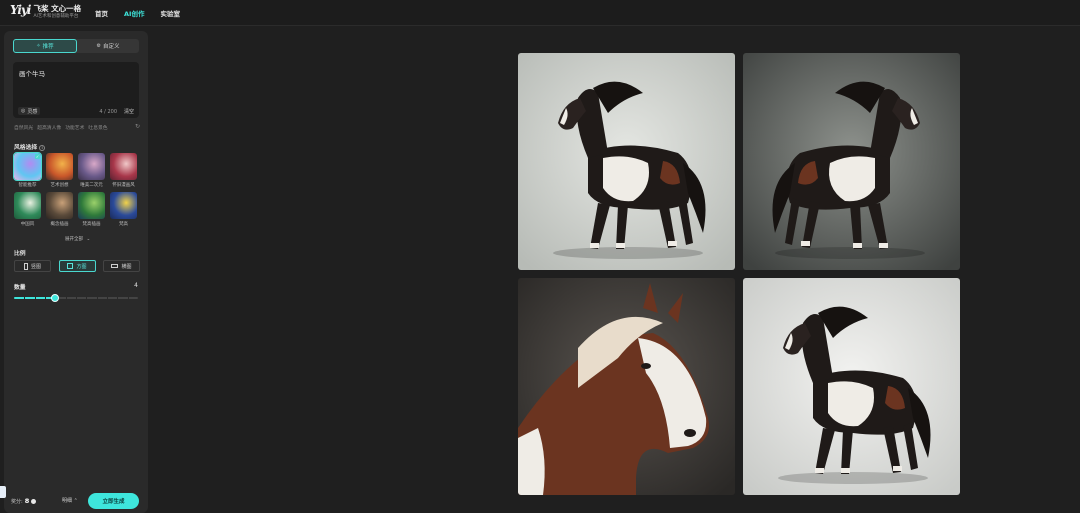  Describe the element at coordinates (27, 224) in the screenshot. I see `style-option-label: 中国风` at that location.